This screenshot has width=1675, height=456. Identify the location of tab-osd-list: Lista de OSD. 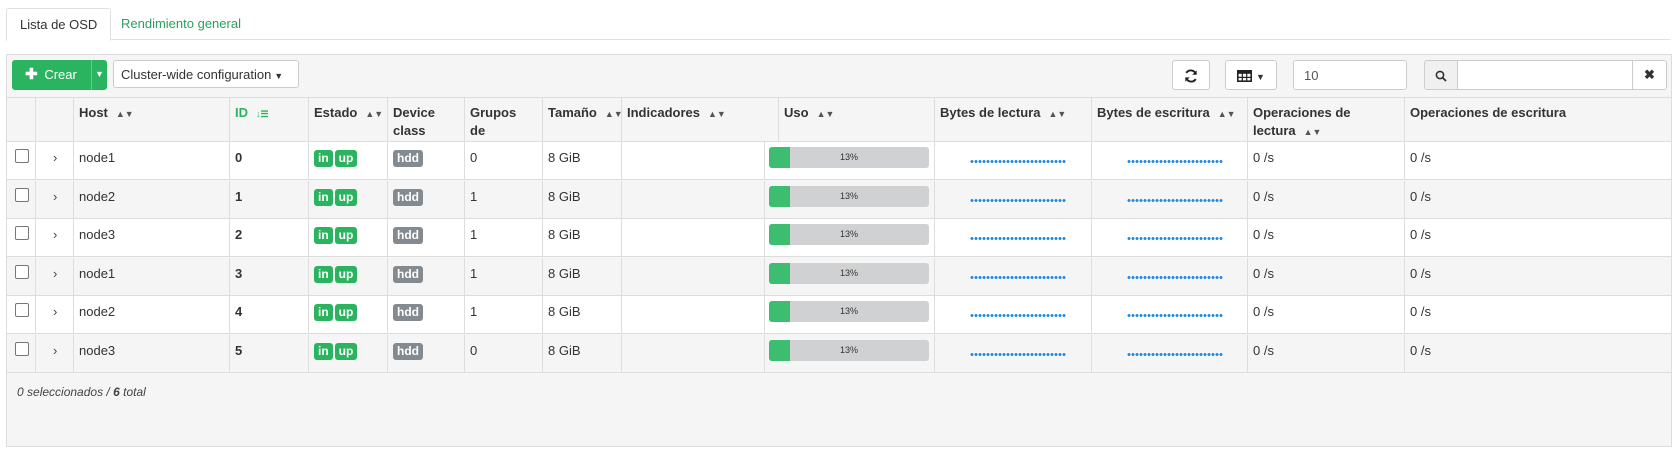
(59, 24).